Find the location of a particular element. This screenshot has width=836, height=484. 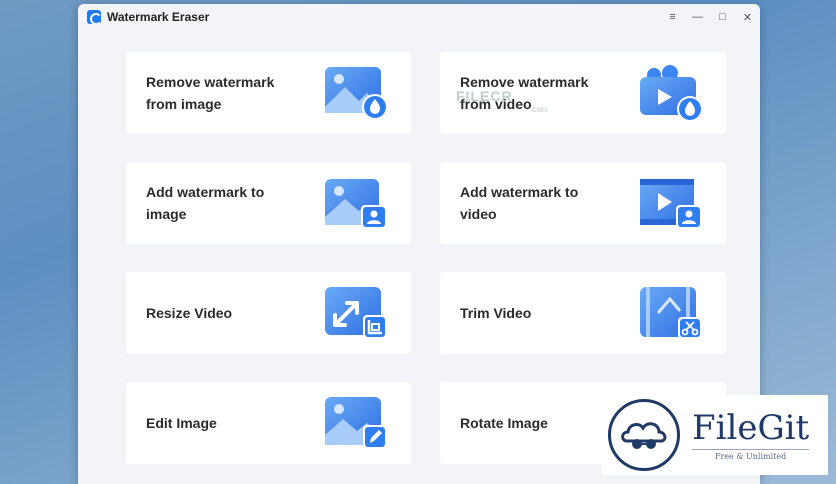

card-label: Edit Image is located at coordinates (181, 423).